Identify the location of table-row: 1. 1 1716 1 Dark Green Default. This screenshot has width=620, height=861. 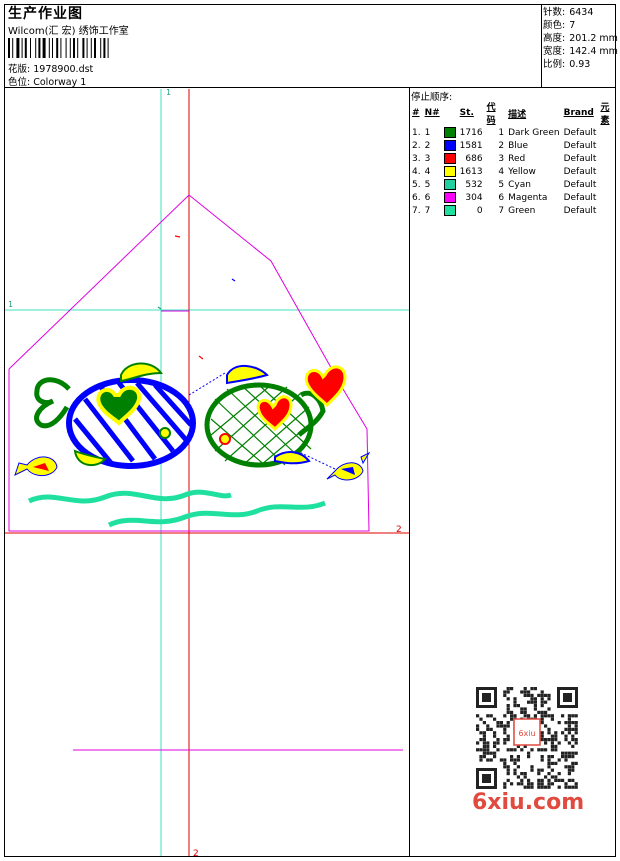
(504, 132).